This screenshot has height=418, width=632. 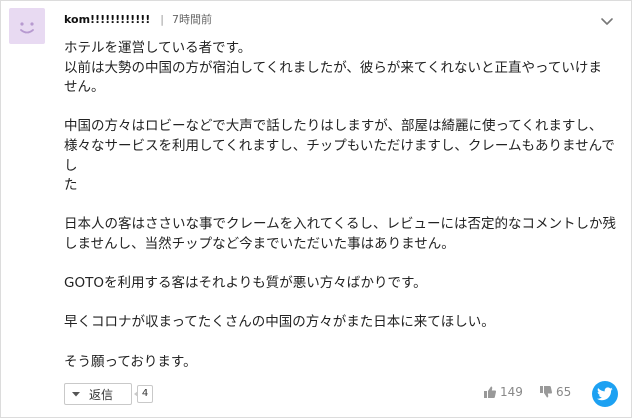 What do you see at coordinates (511, 392) in the screenshot?
I see `like-count: 149` at bounding box center [511, 392].